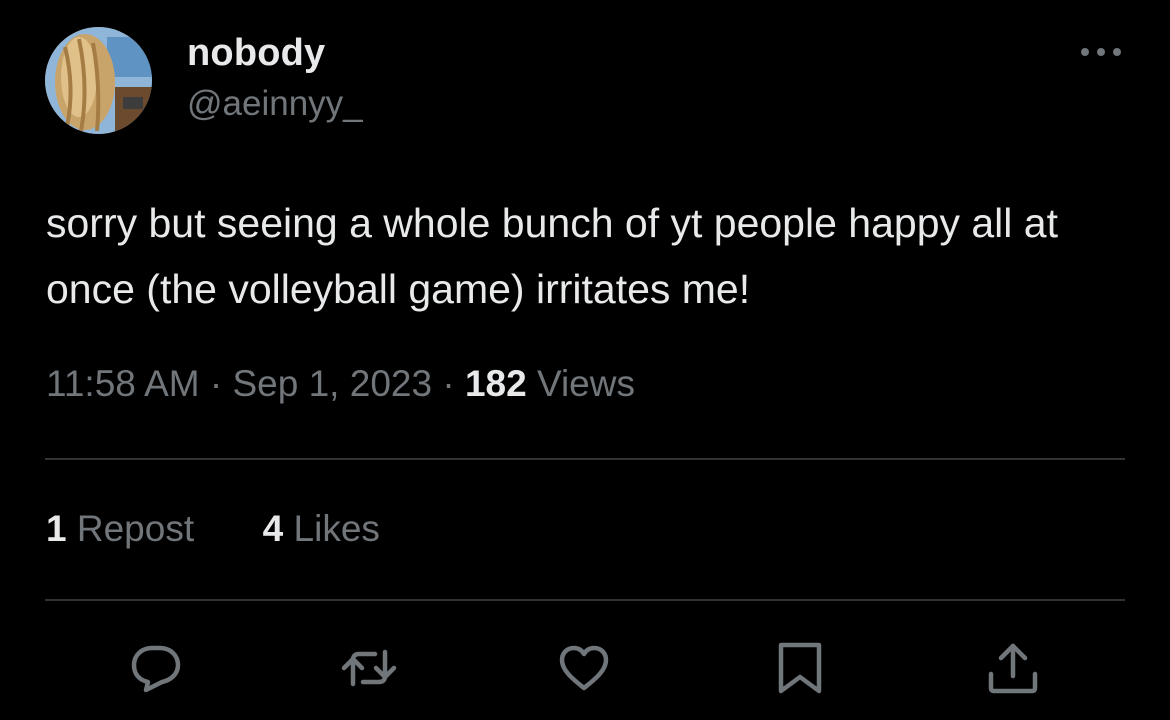 Image resolution: width=1170 pixels, height=720 pixels. What do you see at coordinates (336, 528) in the screenshot?
I see `likes-label: Likes` at bounding box center [336, 528].